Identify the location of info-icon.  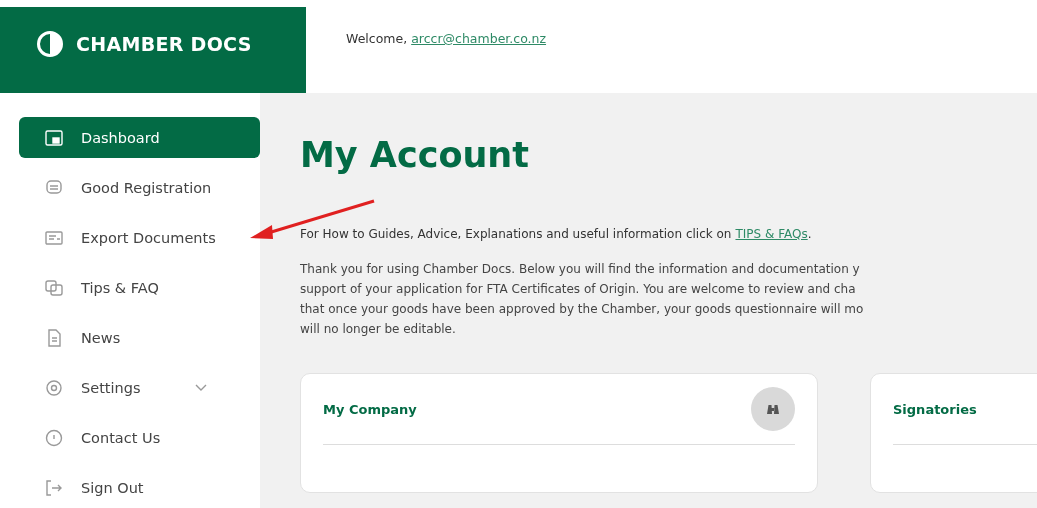
(54, 437).